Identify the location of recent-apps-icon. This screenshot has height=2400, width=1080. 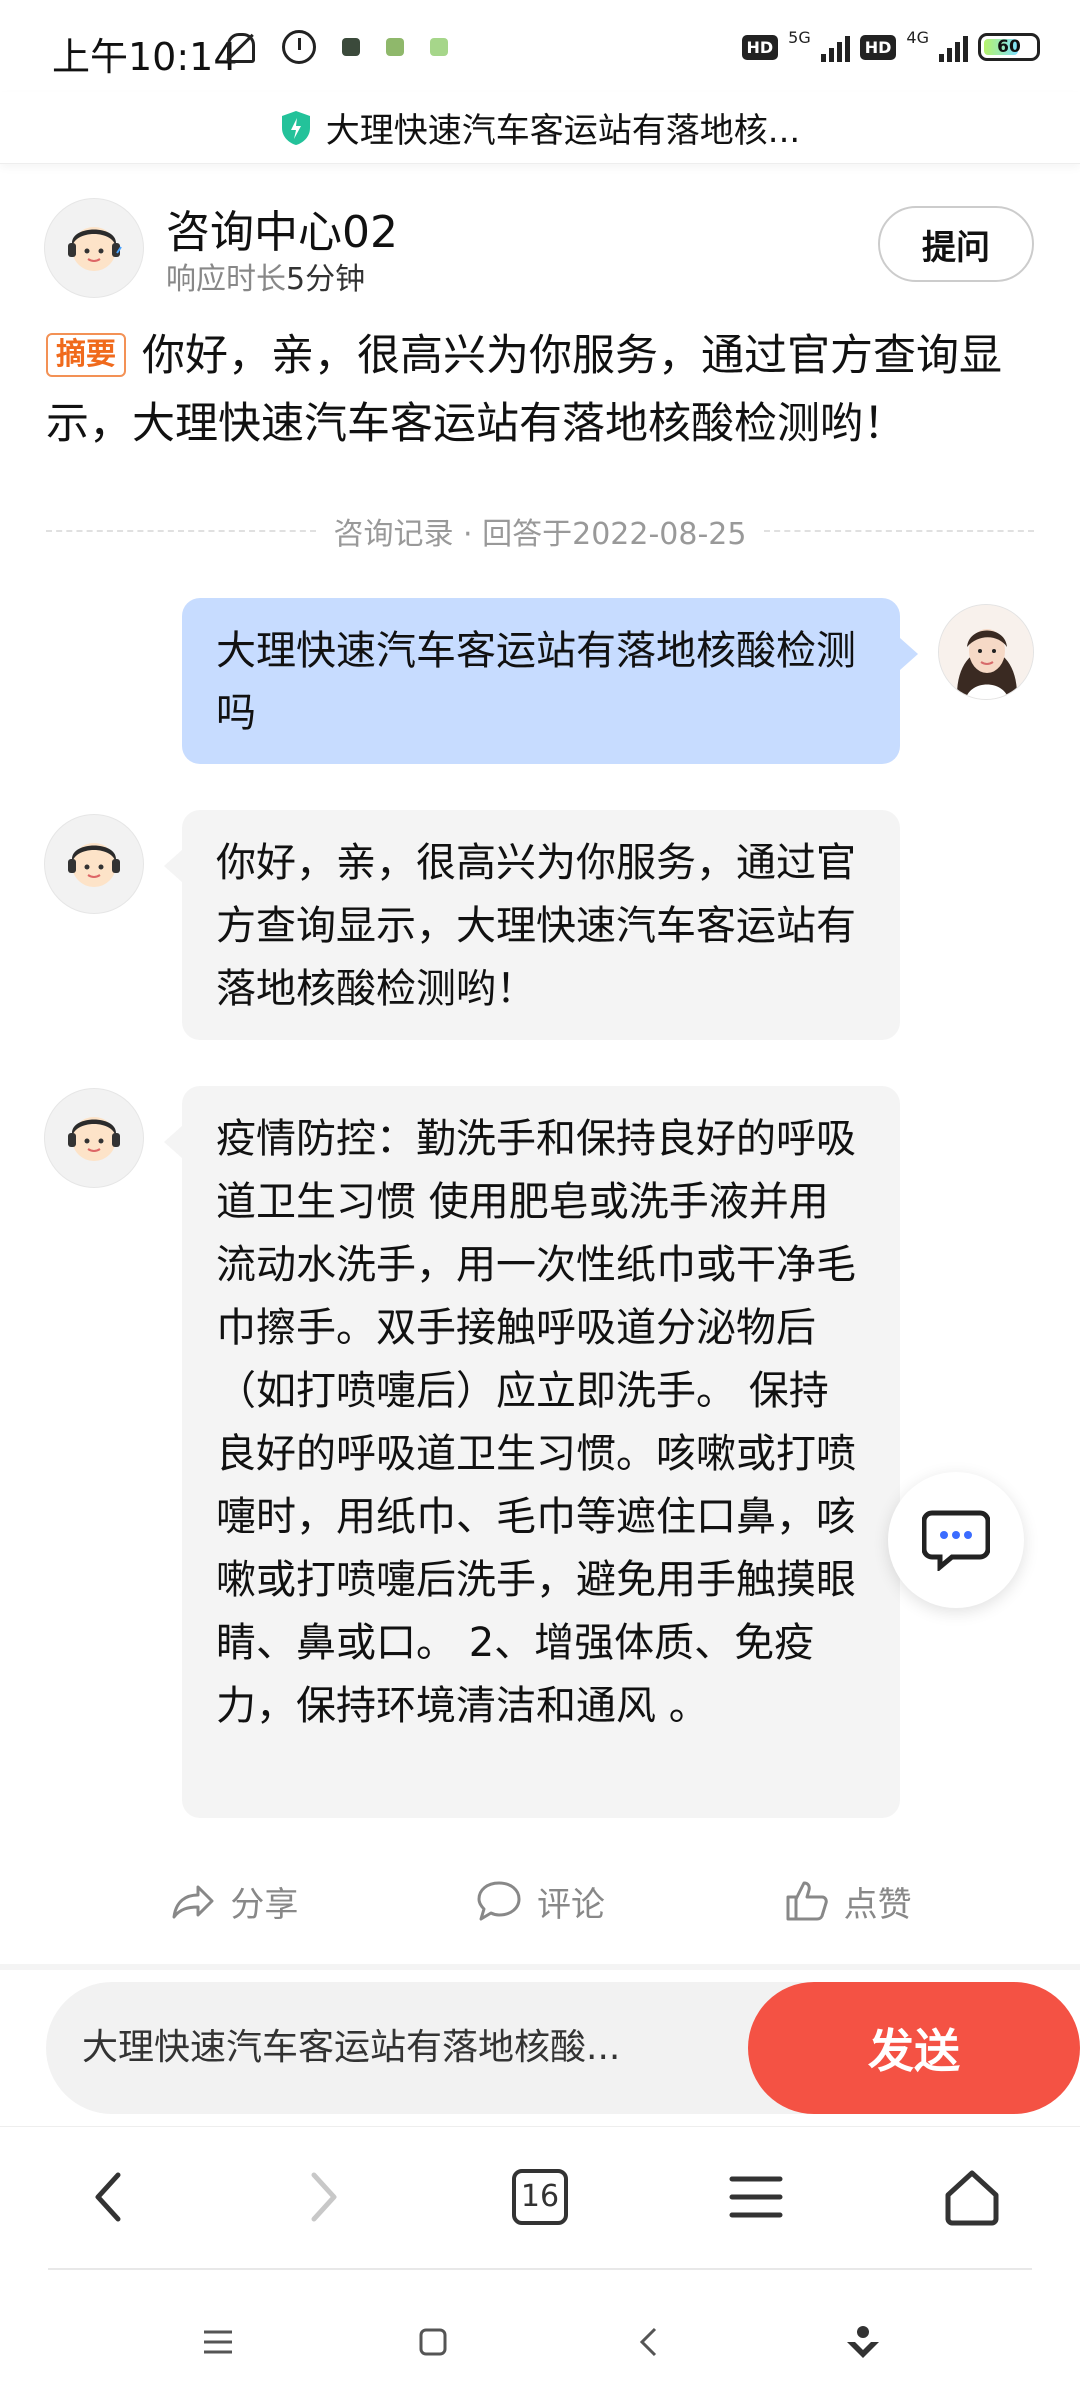
(217, 2342).